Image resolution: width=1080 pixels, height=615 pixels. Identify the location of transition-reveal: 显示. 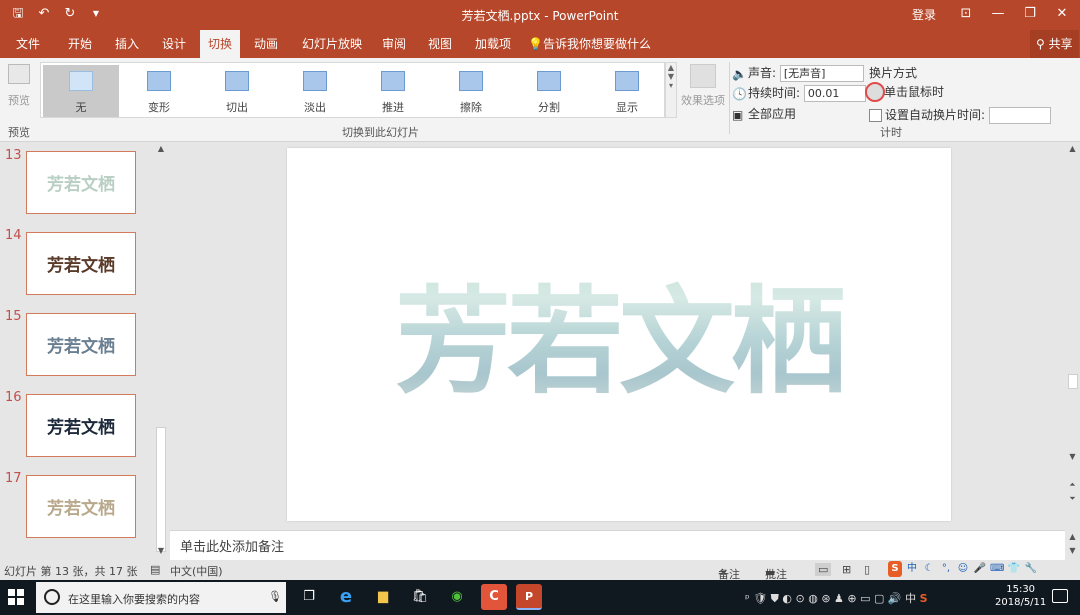
(627, 91).